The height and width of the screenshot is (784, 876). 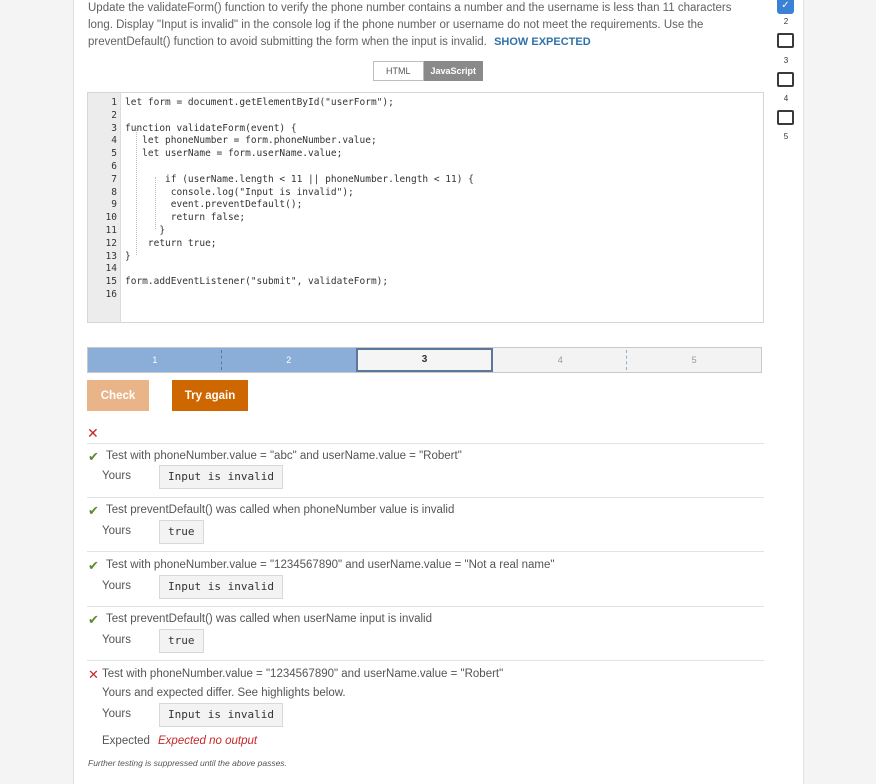 What do you see at coordinates (210, 395) in the screenshot?
I see `try-again-button: Try again` at bounding box center [210, 395].